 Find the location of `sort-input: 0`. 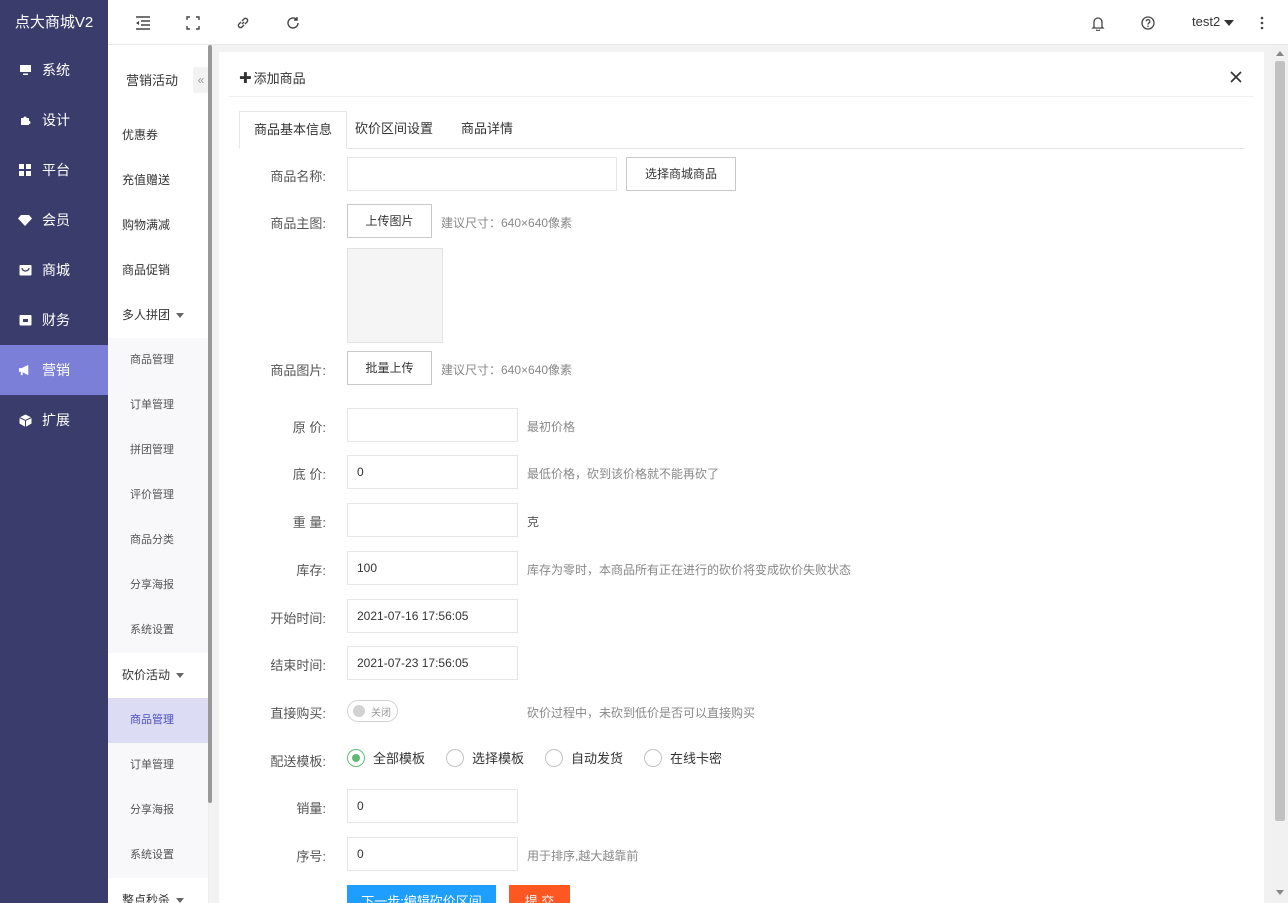

sort-input: 0 is located at coordinates (432, 854).